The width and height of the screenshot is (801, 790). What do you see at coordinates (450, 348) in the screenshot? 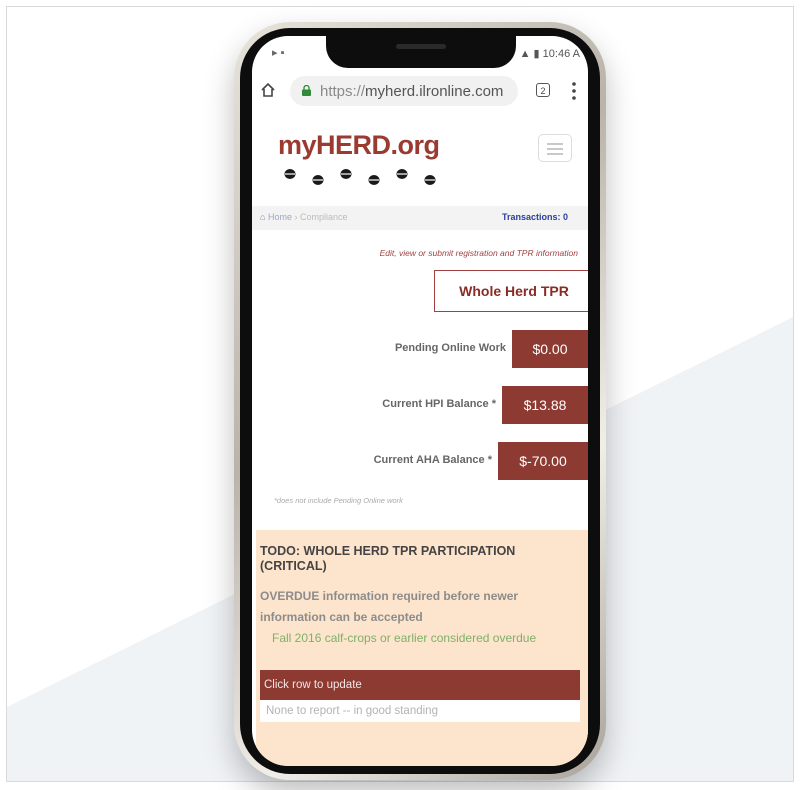
I see `balance-label: Pending Online Work` at bounding box center [450, 348].